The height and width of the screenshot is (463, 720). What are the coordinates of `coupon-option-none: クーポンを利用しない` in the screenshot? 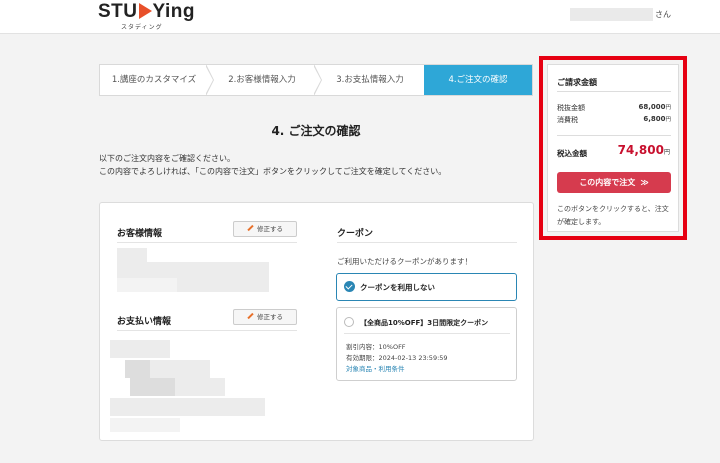 It's located at (426, 287).